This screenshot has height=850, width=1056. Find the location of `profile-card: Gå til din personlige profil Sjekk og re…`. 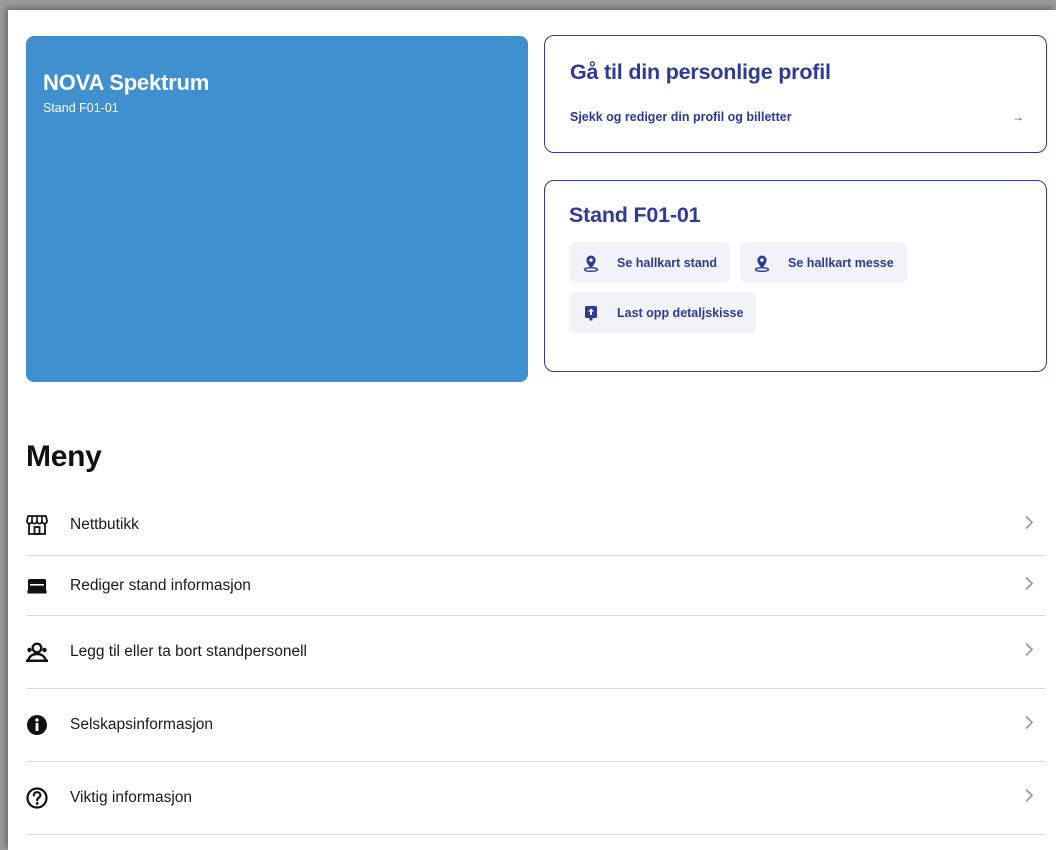

profile-card: Gå til din personlige profil Sjekk og re… is located at coordinates (795, 94).